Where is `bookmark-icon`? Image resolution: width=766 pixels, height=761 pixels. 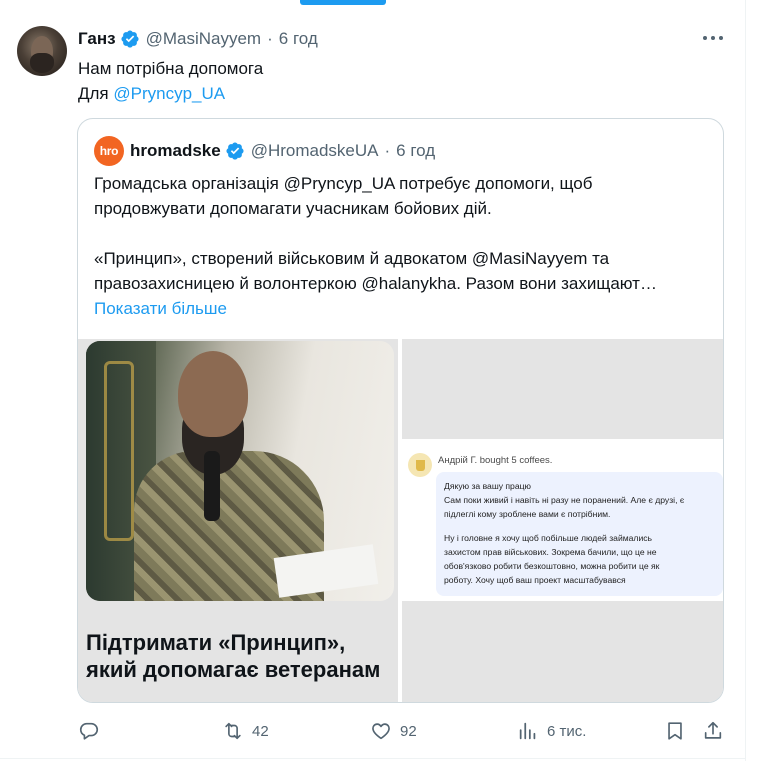 bookmark-icon is located at coordinates (675, 731).